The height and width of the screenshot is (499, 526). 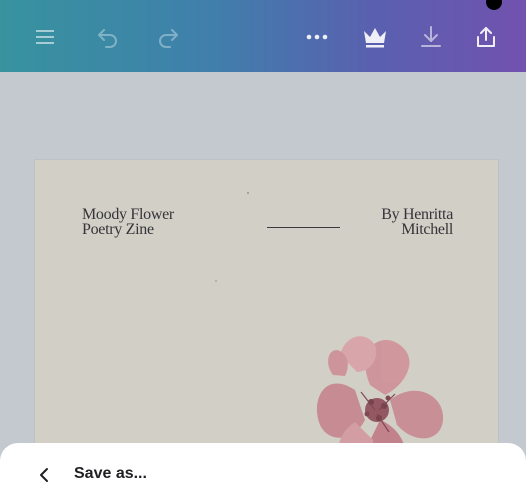 What do you see at coordinates (417, 214) in the screenshot?
I see `zine-author-line: By Henritta` at bounding box center [417, 214].